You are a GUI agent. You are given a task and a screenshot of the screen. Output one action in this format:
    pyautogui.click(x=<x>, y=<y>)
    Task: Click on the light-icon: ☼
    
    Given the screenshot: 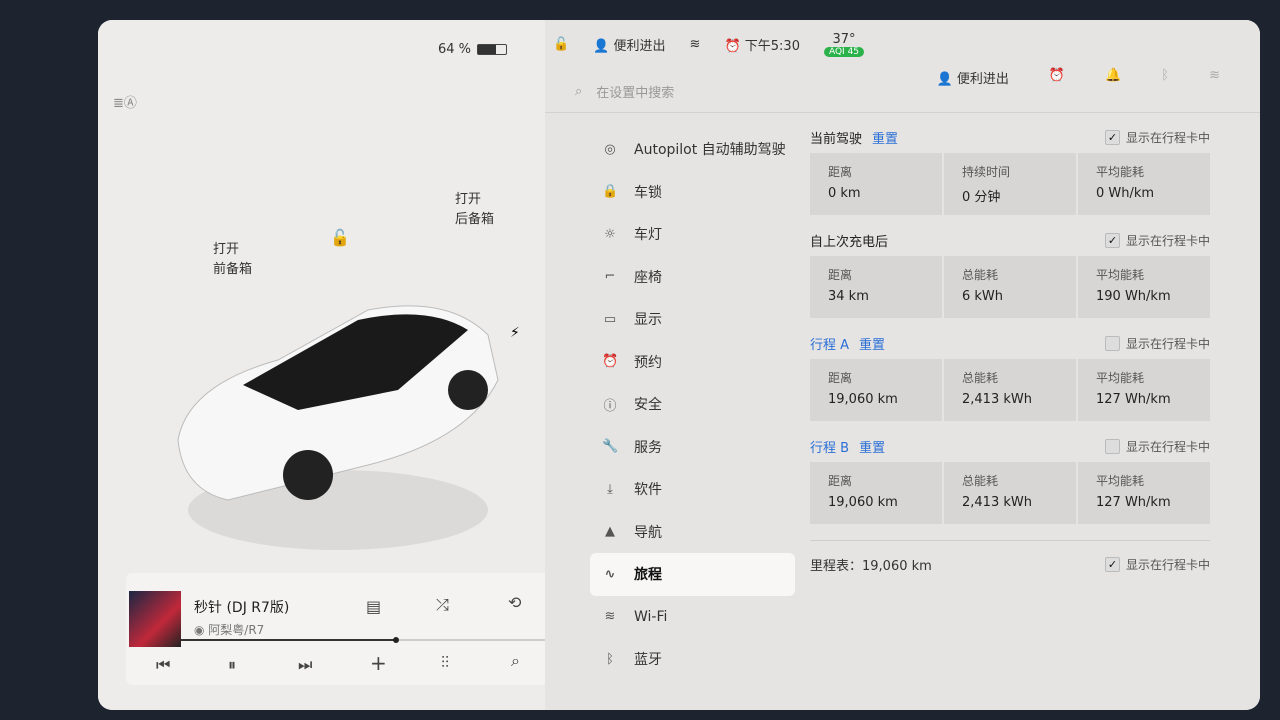 What is the action you would take?
    pyautogui.click(x=610, y=234)
    